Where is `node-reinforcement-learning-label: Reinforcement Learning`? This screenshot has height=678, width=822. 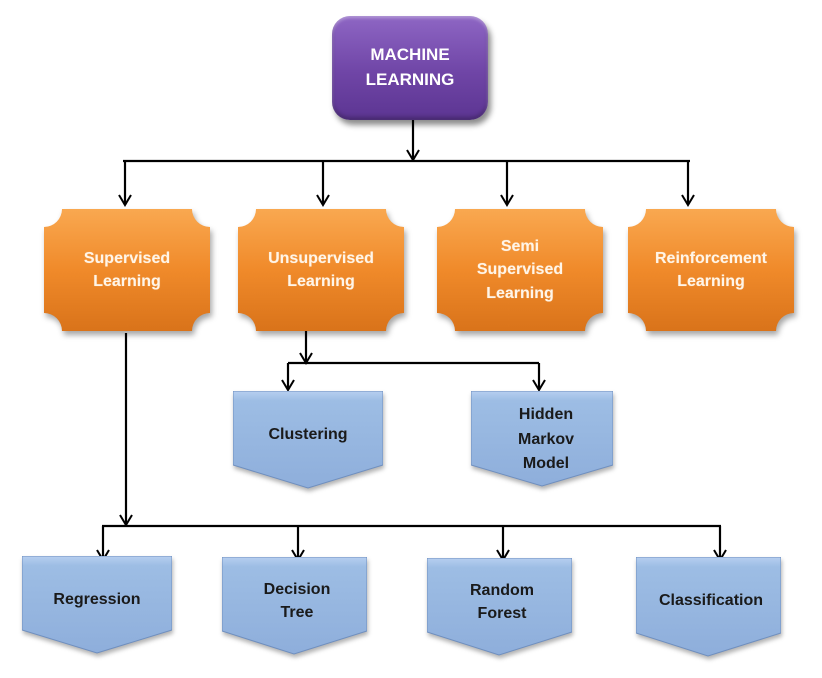
node-reinforcement-learning-label: Reinforcement Learning is located at coordinates (711, 269).